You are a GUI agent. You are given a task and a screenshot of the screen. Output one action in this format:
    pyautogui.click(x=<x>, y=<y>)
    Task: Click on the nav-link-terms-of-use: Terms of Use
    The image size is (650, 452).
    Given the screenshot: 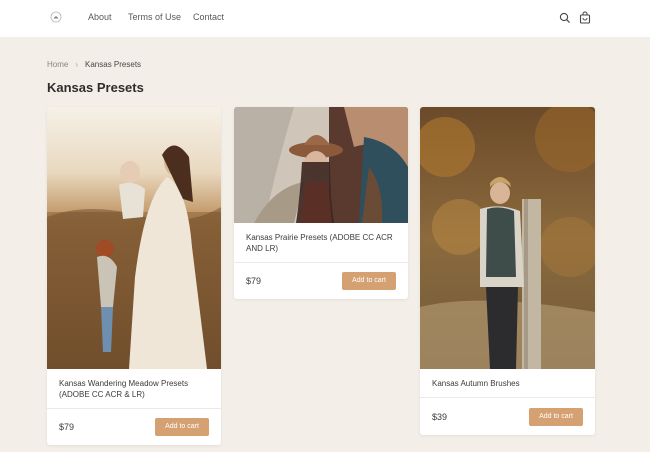 What is the action you would take?
    pyautogui.click(x=154, y=17)
    